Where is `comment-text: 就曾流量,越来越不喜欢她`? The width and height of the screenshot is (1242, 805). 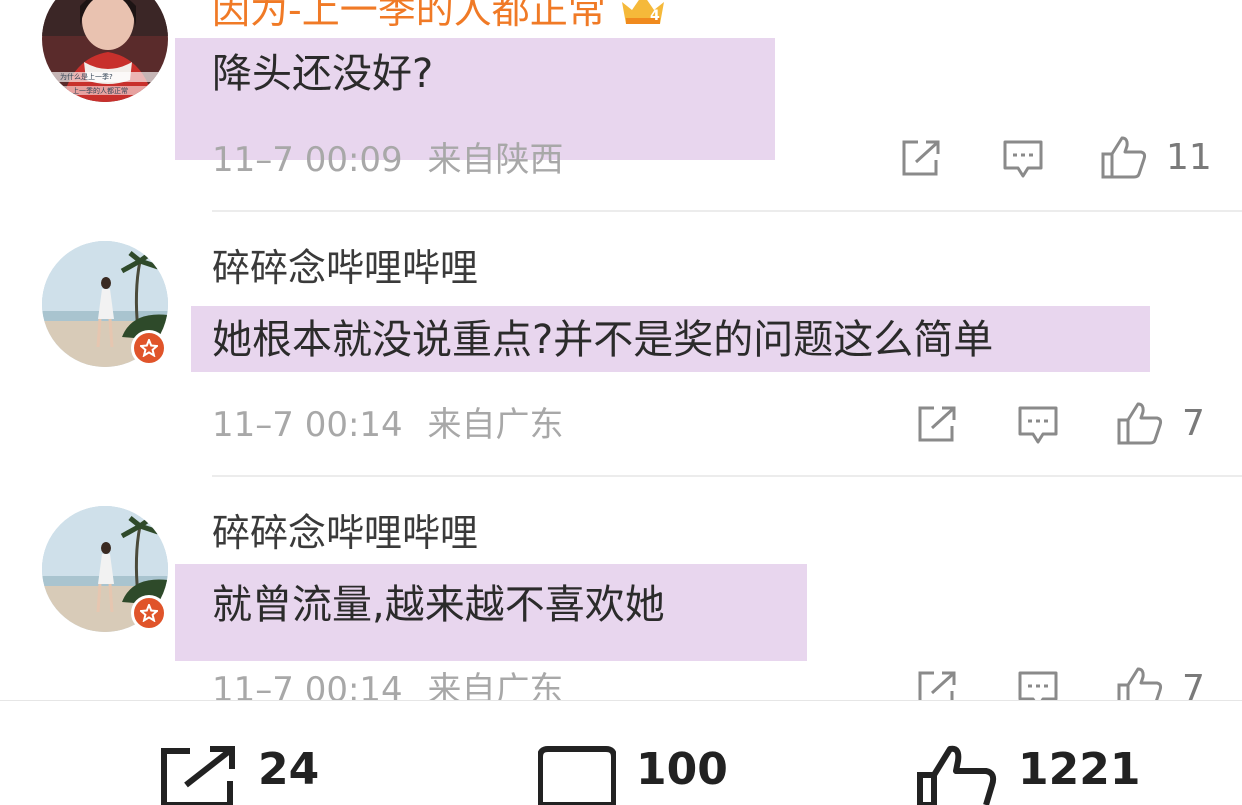 comment-text: 就曾流量,越来越不喜欢她 is located at coordinates (438, 605).